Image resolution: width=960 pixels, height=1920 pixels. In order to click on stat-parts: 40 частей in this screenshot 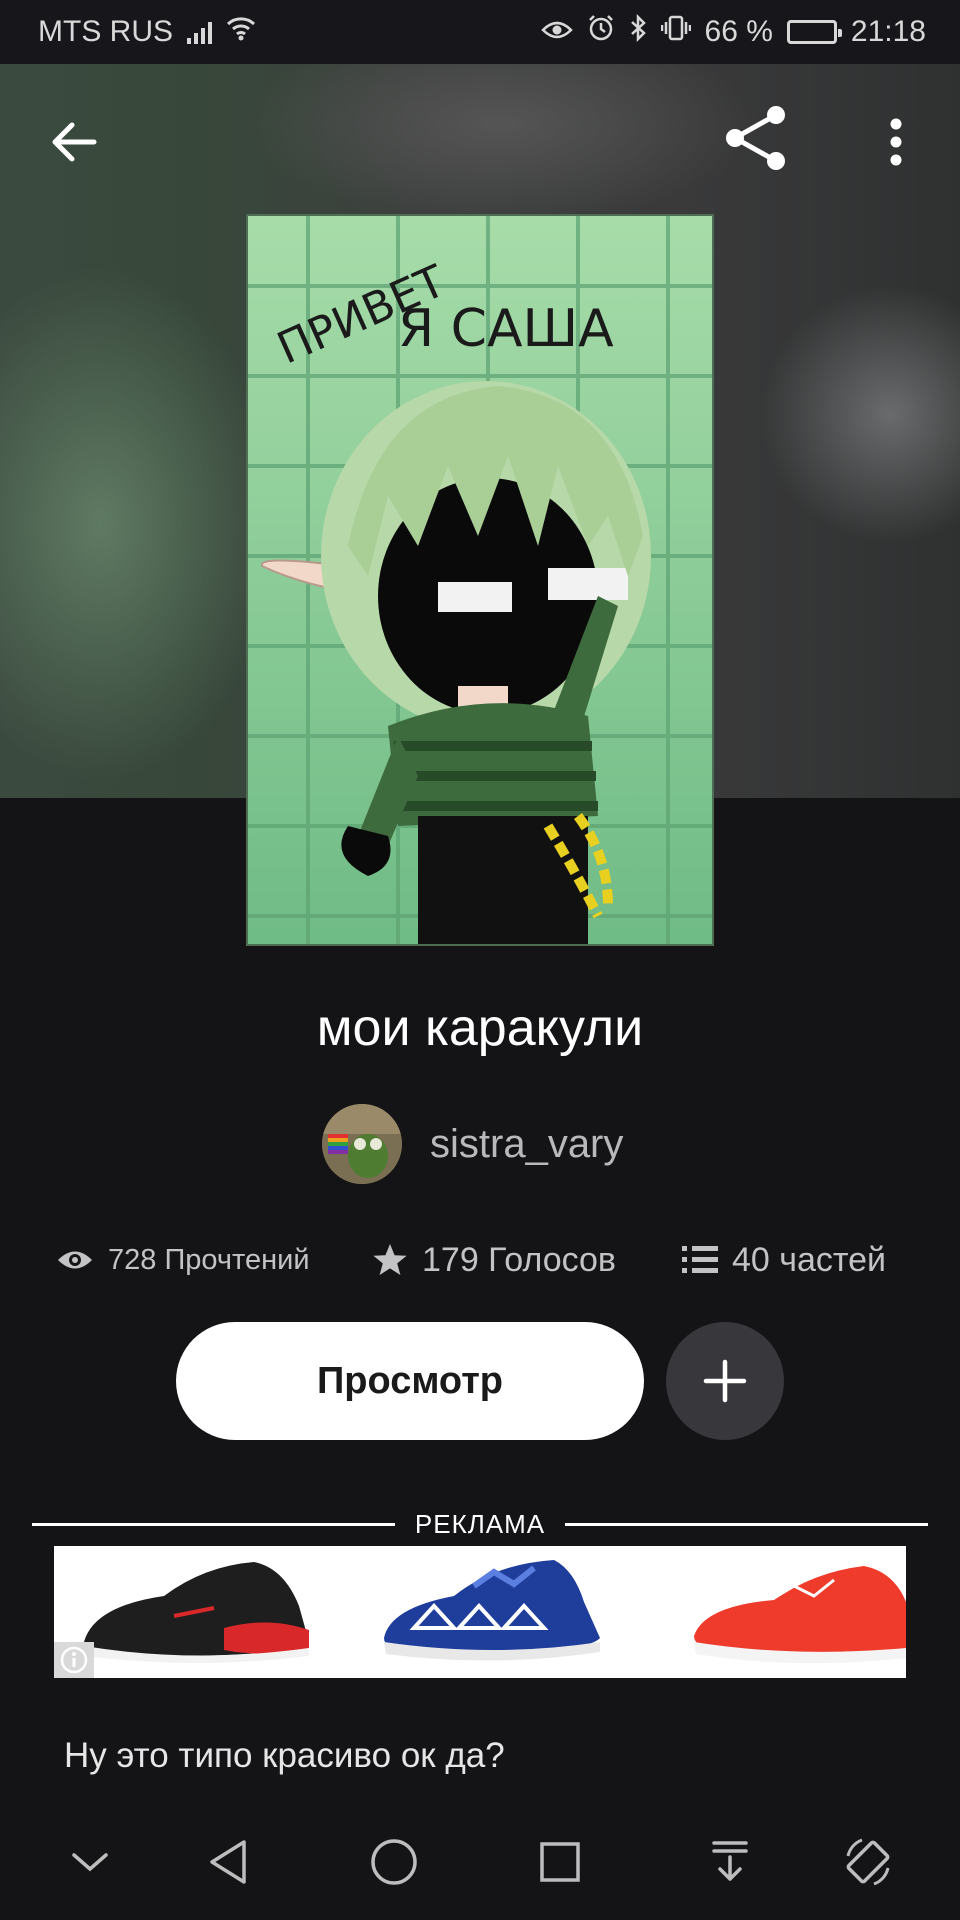, I will do `click(784, 1260)`.